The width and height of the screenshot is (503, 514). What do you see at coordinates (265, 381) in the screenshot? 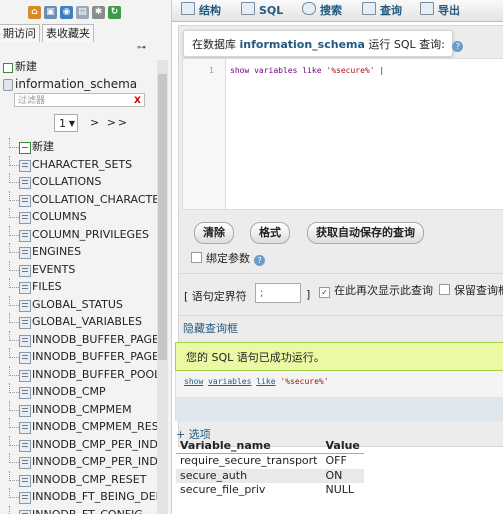
I see `query-keyword: like` at bounding box center [265, 381].